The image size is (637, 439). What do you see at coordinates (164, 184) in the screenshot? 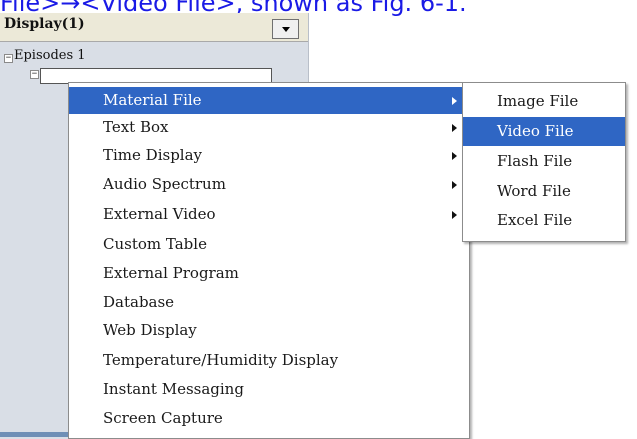
I see `menu-item-label: Audio Spectrum` at bounding box center [164, 184].